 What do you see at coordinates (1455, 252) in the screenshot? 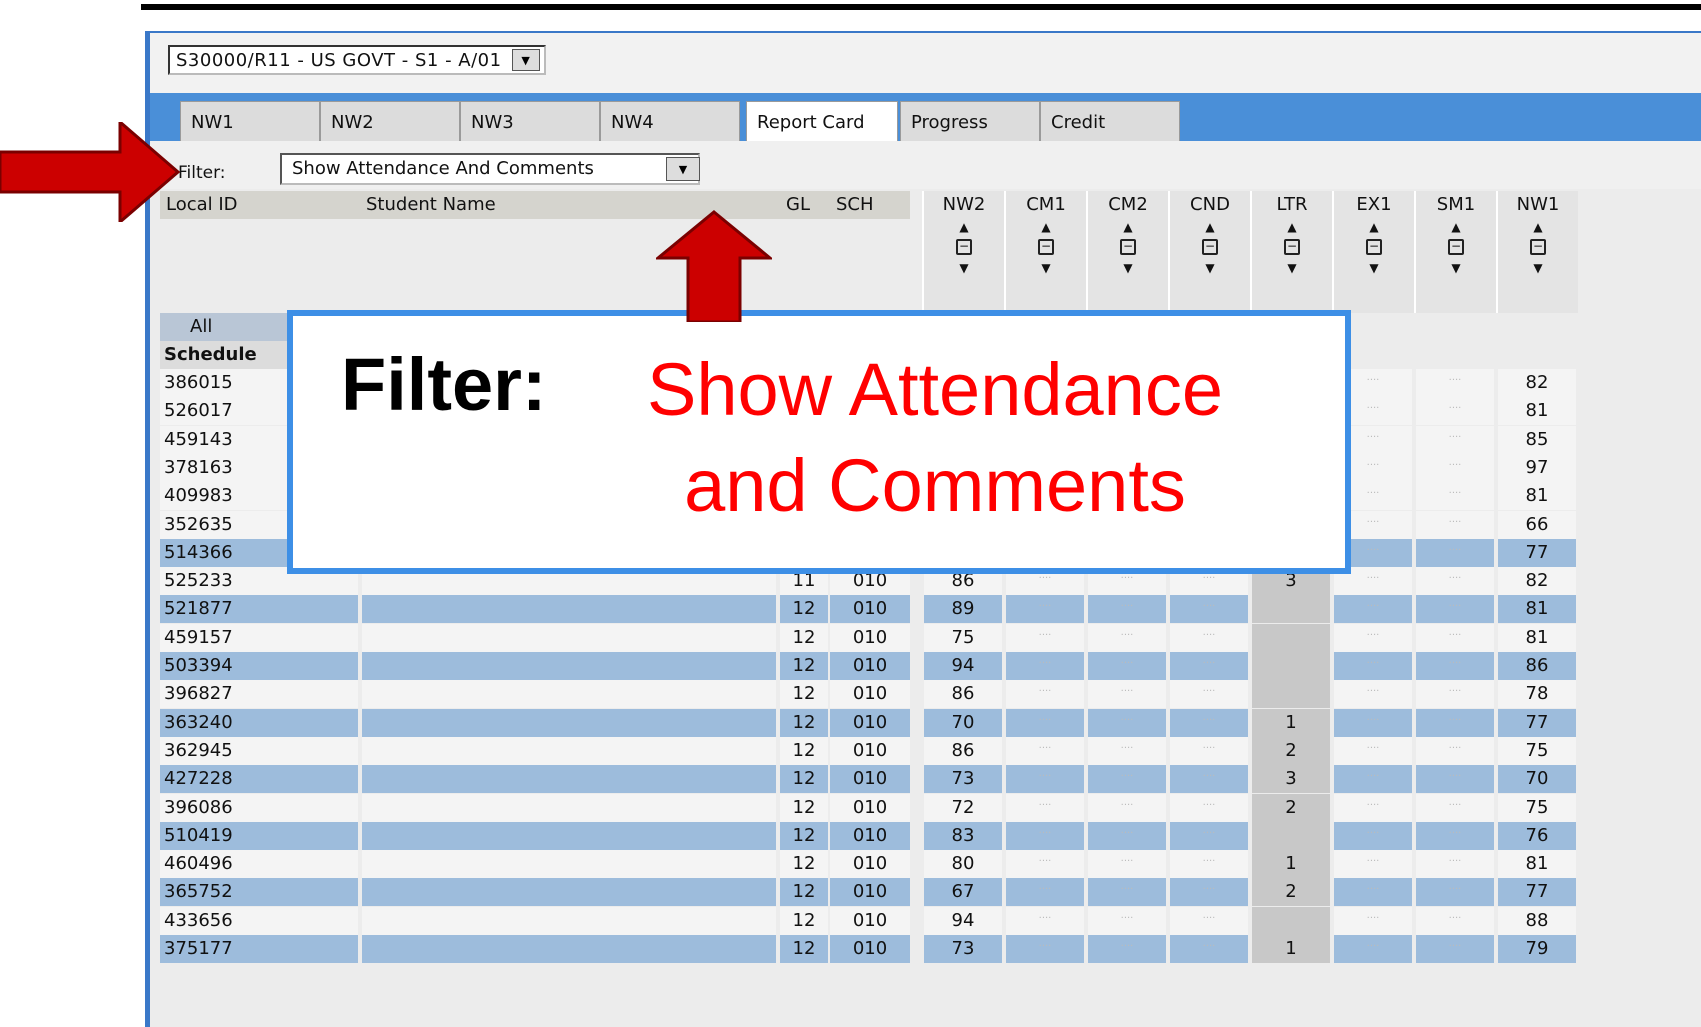
I see `column-header-sm1: SM1 ▲ − ▼` at bounding box center [1455, 252].